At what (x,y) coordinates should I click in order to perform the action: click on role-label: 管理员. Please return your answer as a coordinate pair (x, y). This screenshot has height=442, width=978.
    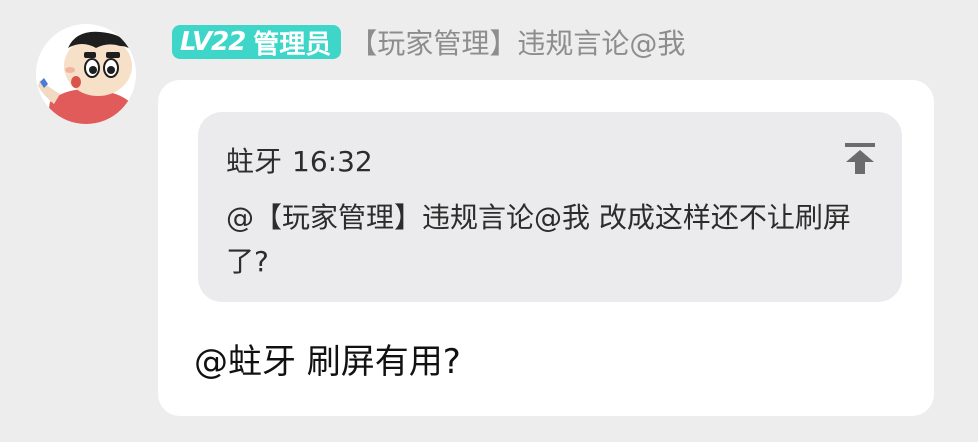
    Looking at the image, I should click on (292, 44).